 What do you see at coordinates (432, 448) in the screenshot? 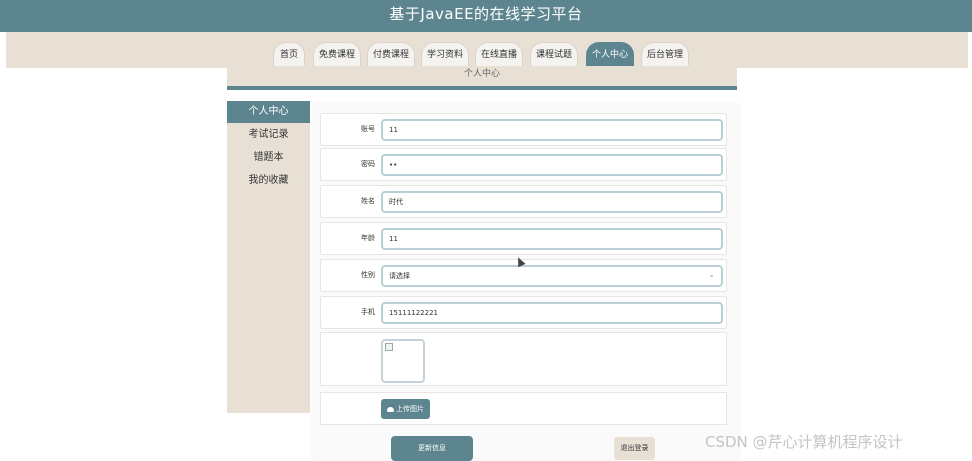
I see `update-info-button: 更新信息` at bounding box center [432, 448].